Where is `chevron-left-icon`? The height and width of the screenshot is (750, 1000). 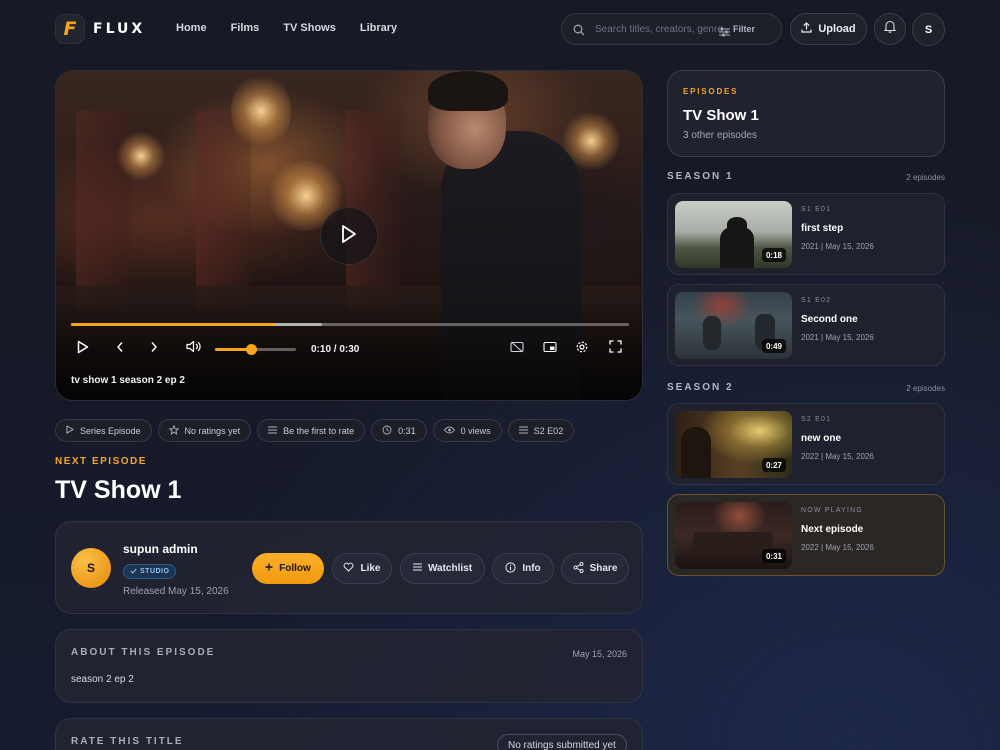
chevron-left-icon is located at coordinates (120, 349).